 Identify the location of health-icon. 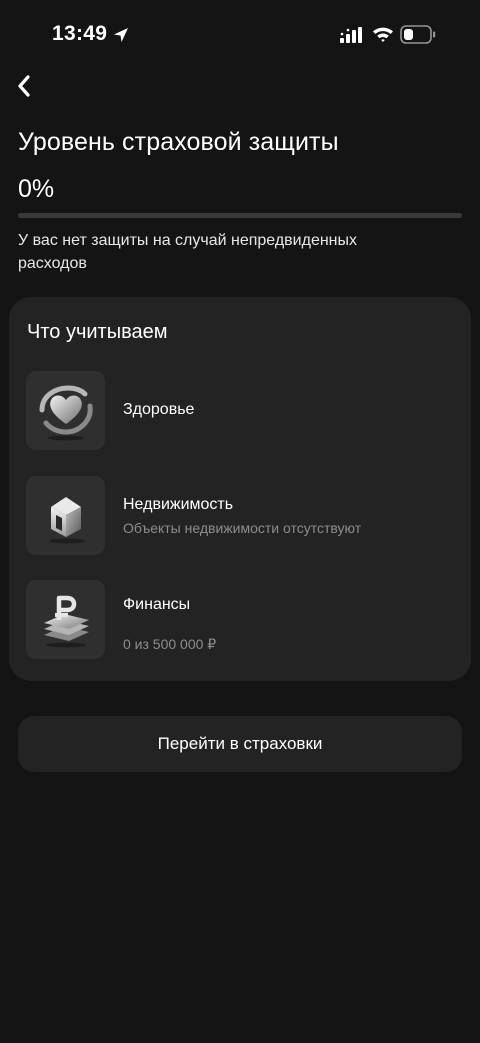
(66, 412).